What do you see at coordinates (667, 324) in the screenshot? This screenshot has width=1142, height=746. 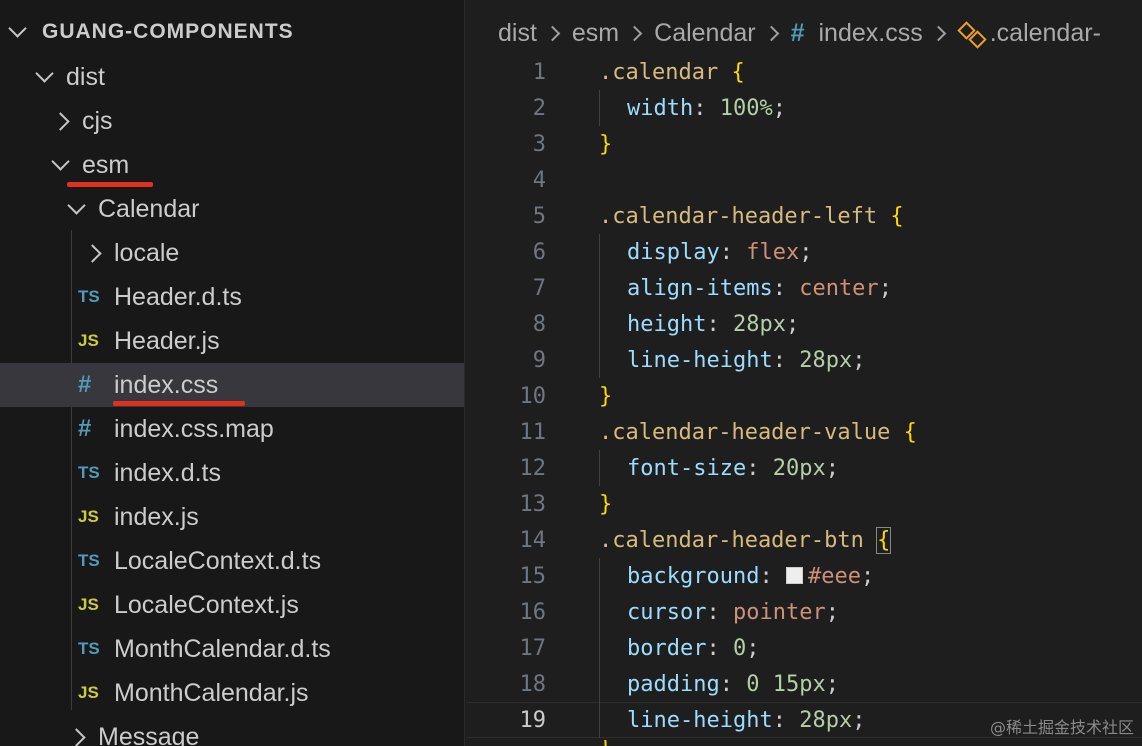 I see `css-property: height` at bounding box center [667, 324].